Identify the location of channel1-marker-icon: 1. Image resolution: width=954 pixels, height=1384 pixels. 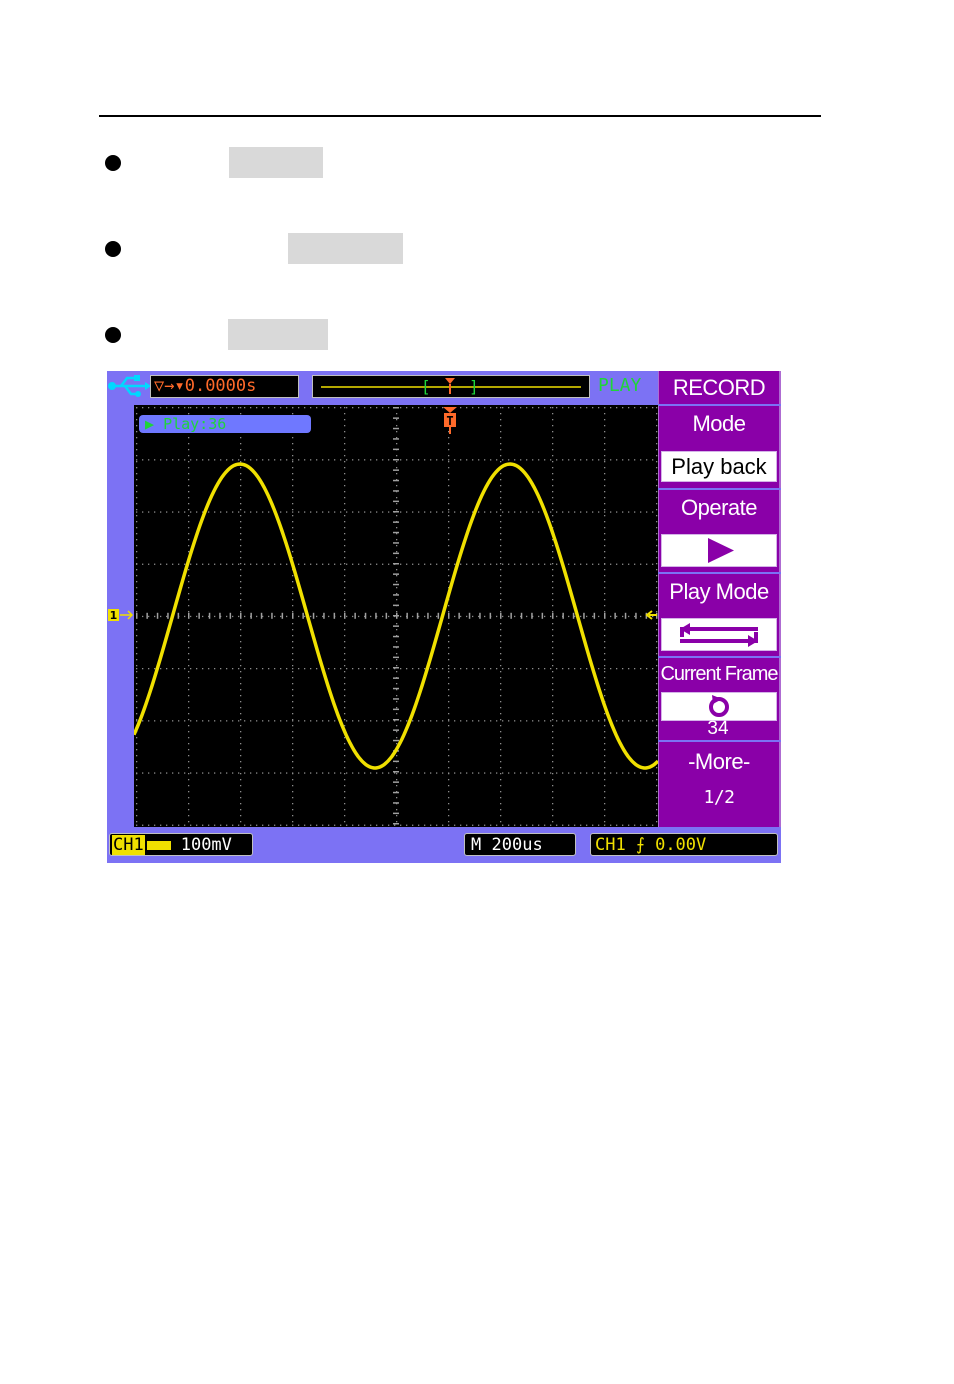
(121, 615).